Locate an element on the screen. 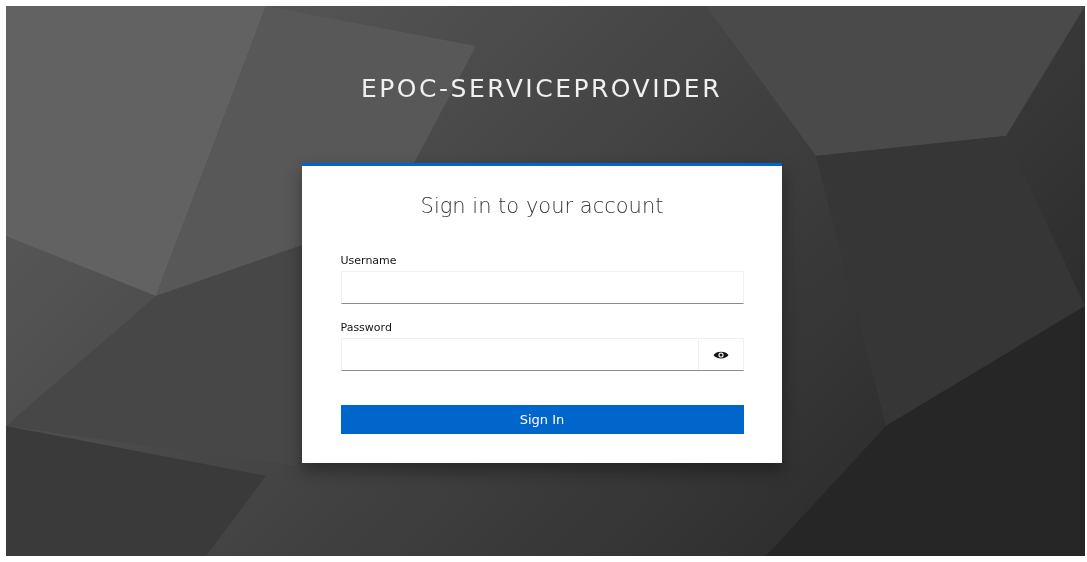 The image size is (1087, 562). realm-title: EPOC-SERVICEPROVIDER is located at coordinates (541, 88).